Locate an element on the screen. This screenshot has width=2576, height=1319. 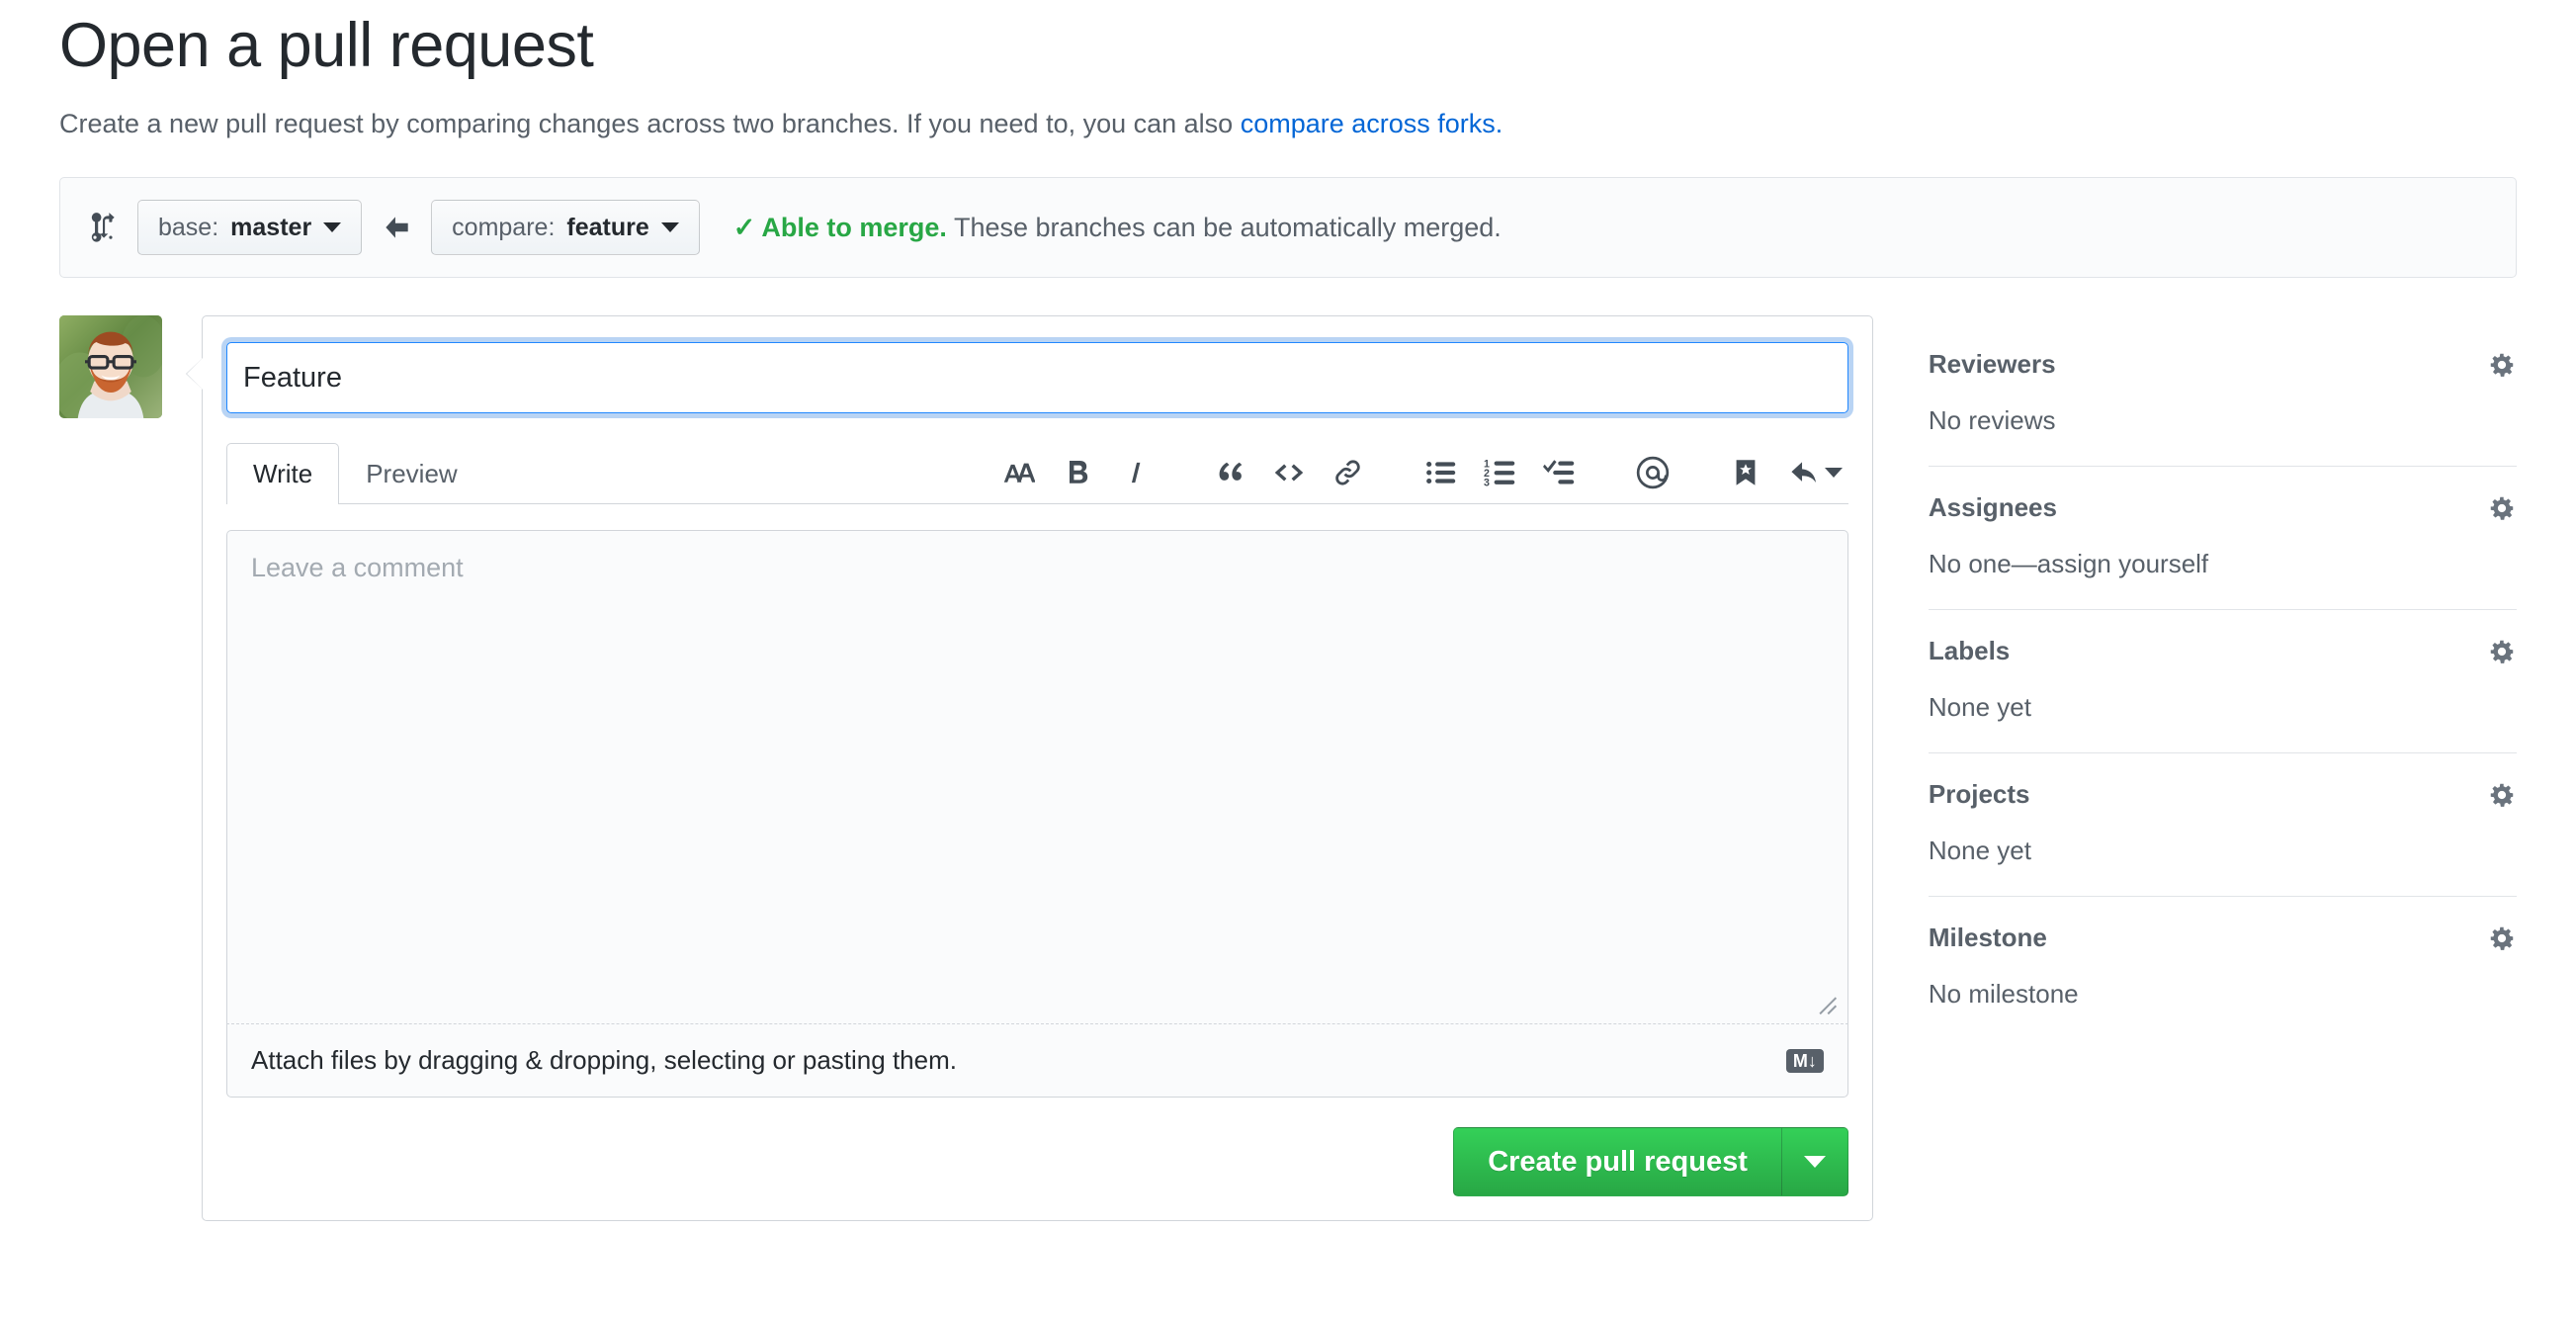
comment-placeholder: Leave a comment is located at coordinates (357, 568).